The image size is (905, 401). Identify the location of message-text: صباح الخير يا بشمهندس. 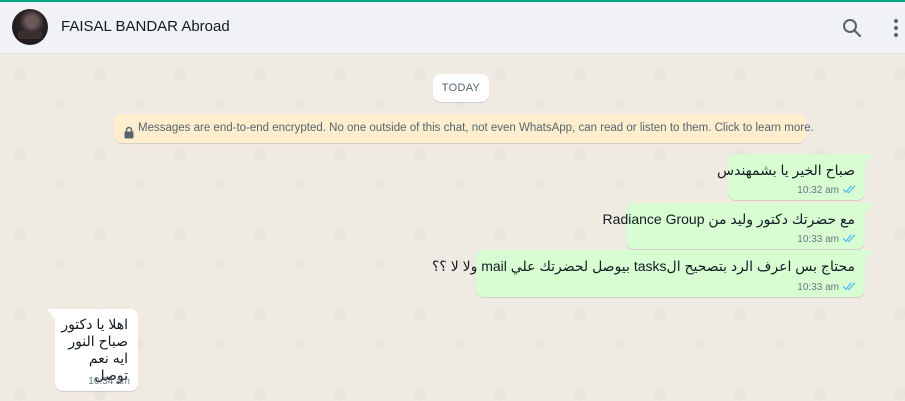
(786, 170).